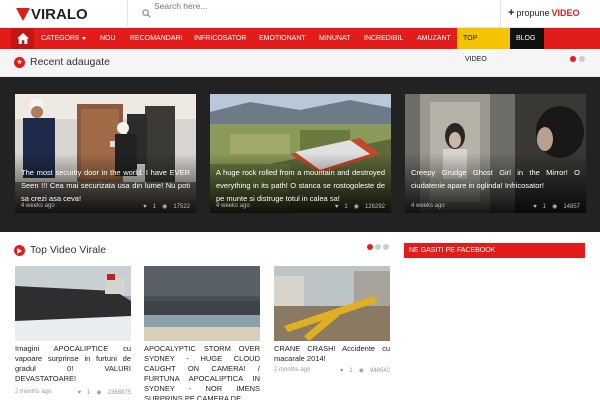 This screenshot has width=600, height=400. What do you see at coordinates (324, 6) in the screenshot?
I see `search-input` at bounding box center [324, 6].